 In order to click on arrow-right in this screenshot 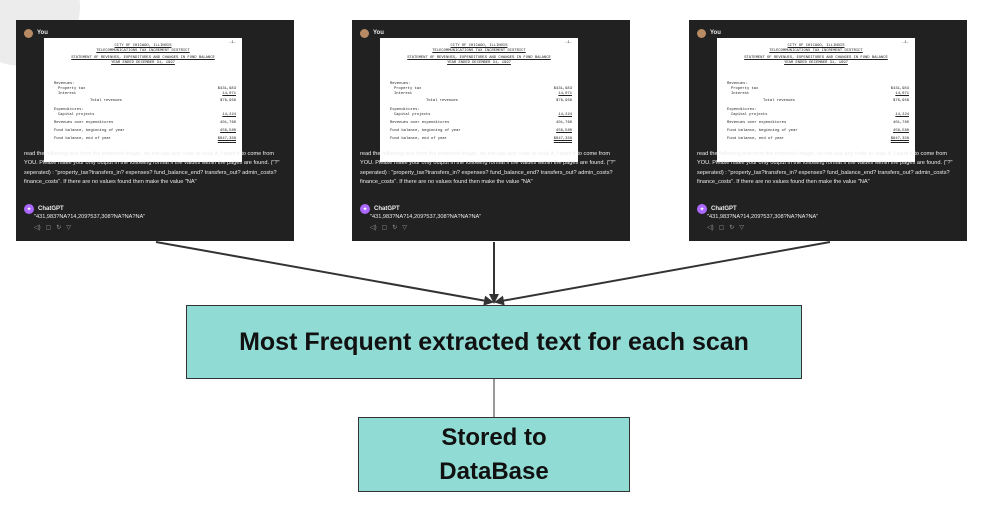, I will do `click(662, 273)`.